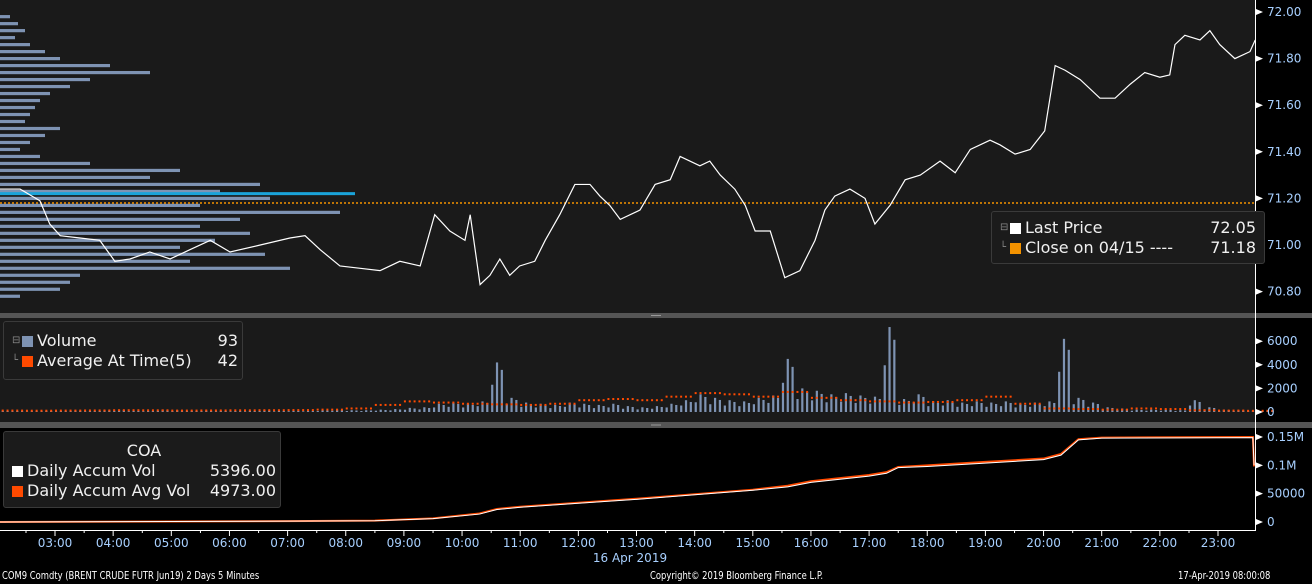 The height and width of the screenshot is (584, 1312). I want to click on price-tick-label: 71.40, so click(1284, 152).